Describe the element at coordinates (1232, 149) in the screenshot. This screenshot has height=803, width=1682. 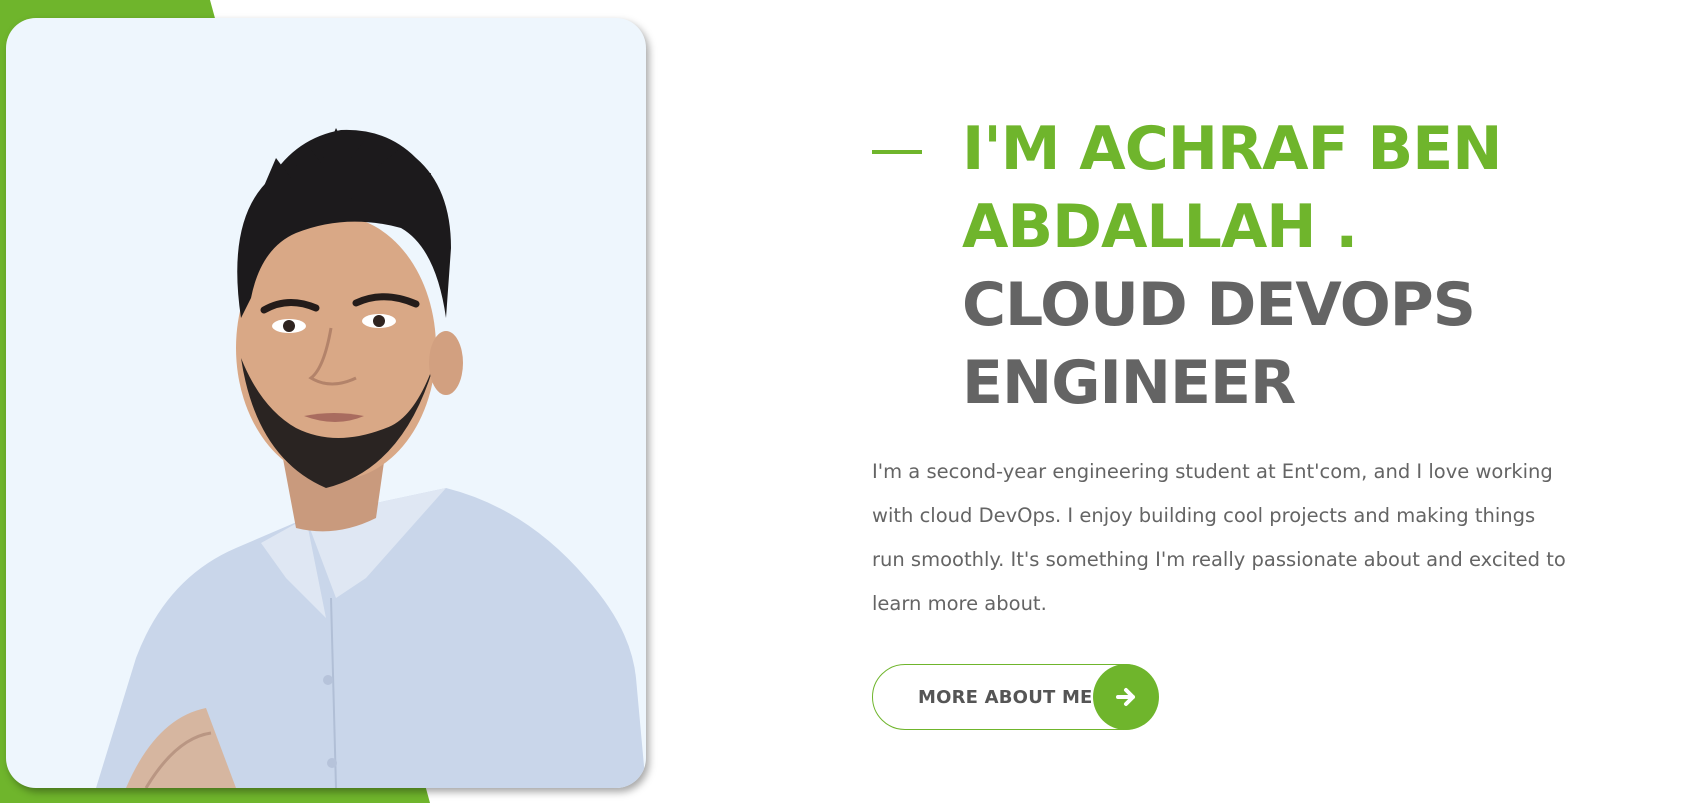
I see `name-line-1: I'M ACHRAF BEN` at that location.